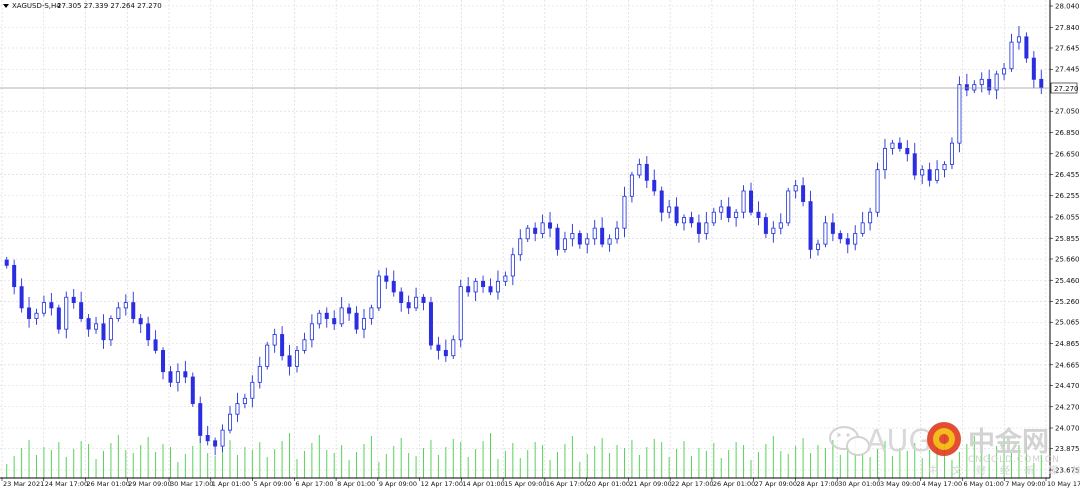  I want to click on time-tick-label: 26 Apr 01:00, so click(734, 484).